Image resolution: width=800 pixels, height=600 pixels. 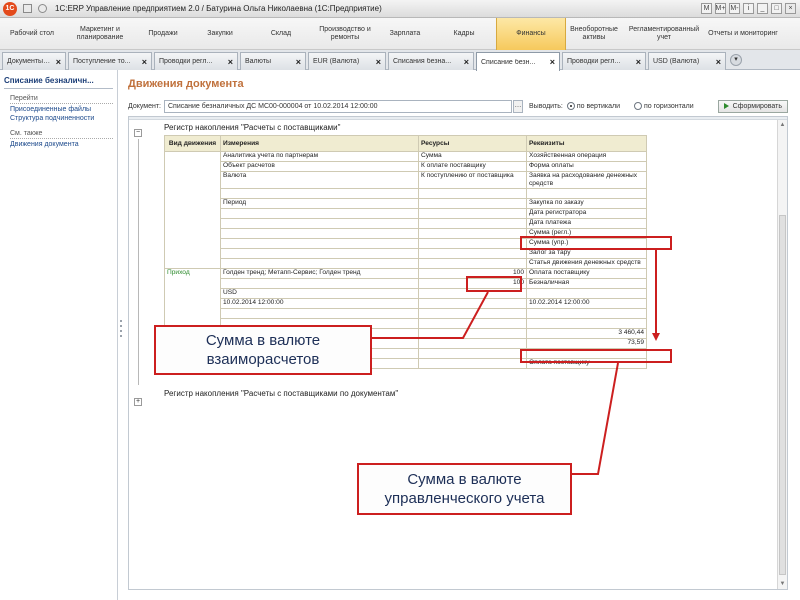 What do you see at coordinates (319, 156) in the screenshot?
I see `dimension-caption: Аналитика учета по партнерам` at bounding box center [319, 156].